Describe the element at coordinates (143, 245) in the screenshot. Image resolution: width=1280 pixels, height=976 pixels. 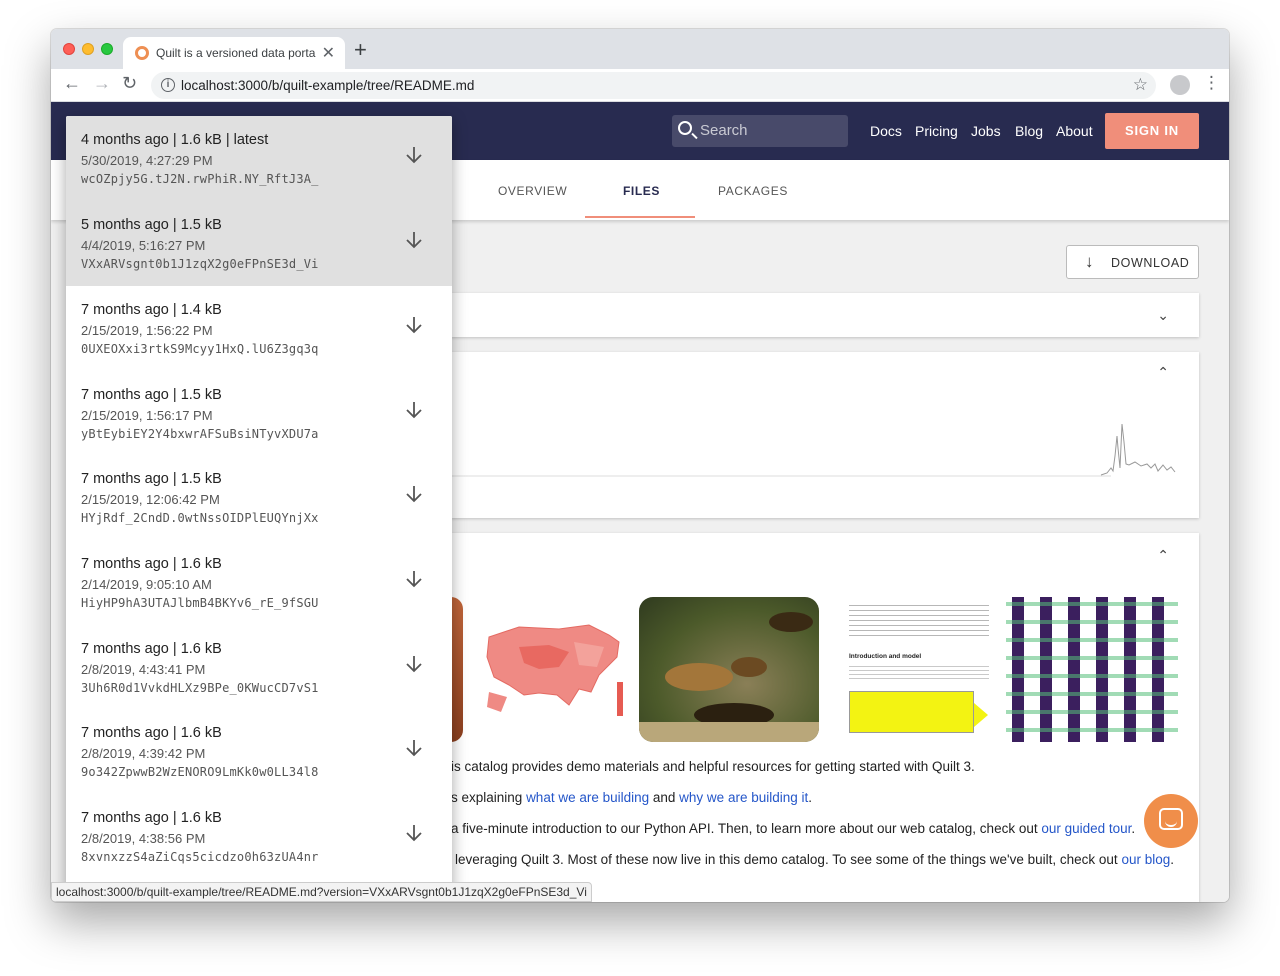
I see `version-date: 4/4/2019, 5:16:27 PM` at that location.